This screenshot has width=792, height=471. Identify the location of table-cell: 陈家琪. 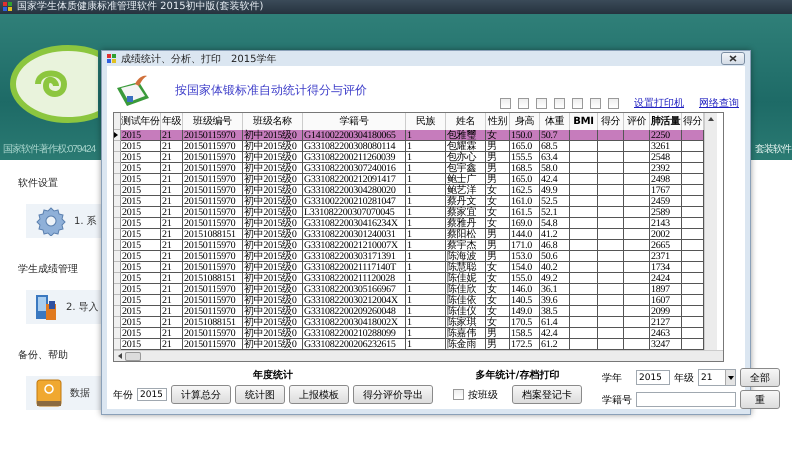
(466, 322).